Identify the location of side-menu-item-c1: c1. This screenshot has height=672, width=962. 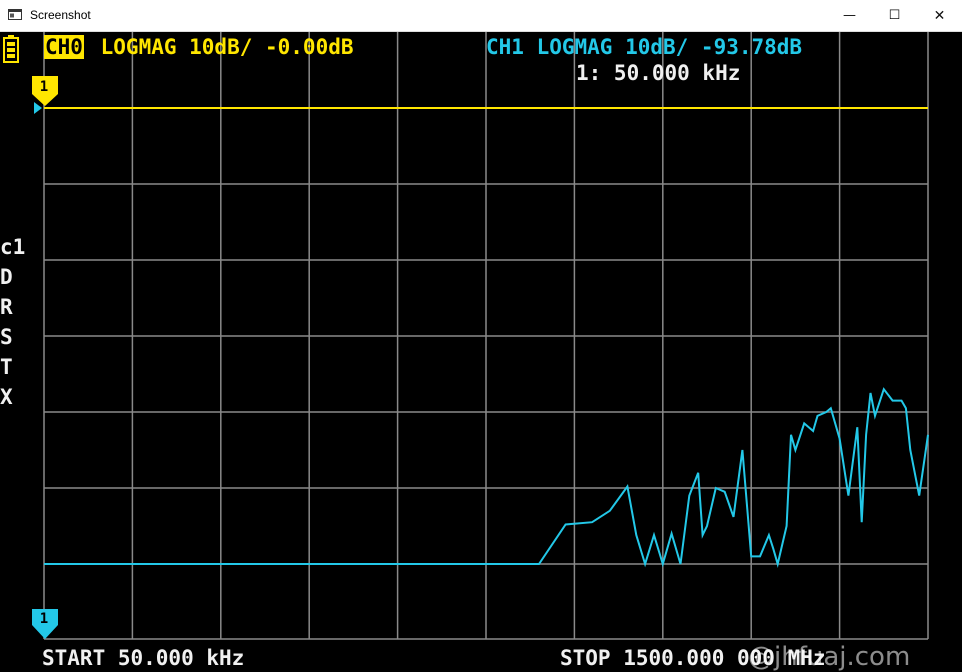
(17, 247).